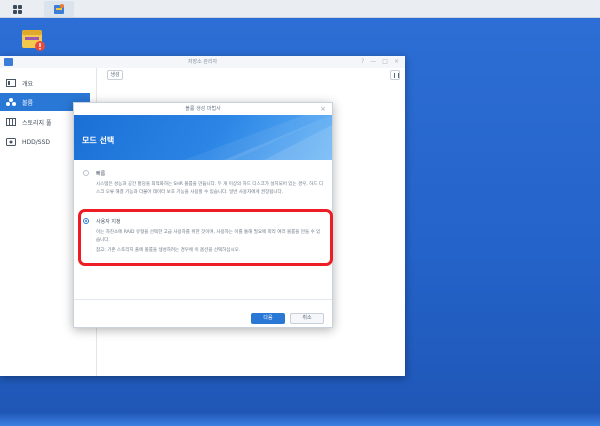 Image resolution: width=600 pixels, height=426 pixels. Describe the element at coordinates (385, 62) in the screenshot. I see `maximize-icon: □` at that location.